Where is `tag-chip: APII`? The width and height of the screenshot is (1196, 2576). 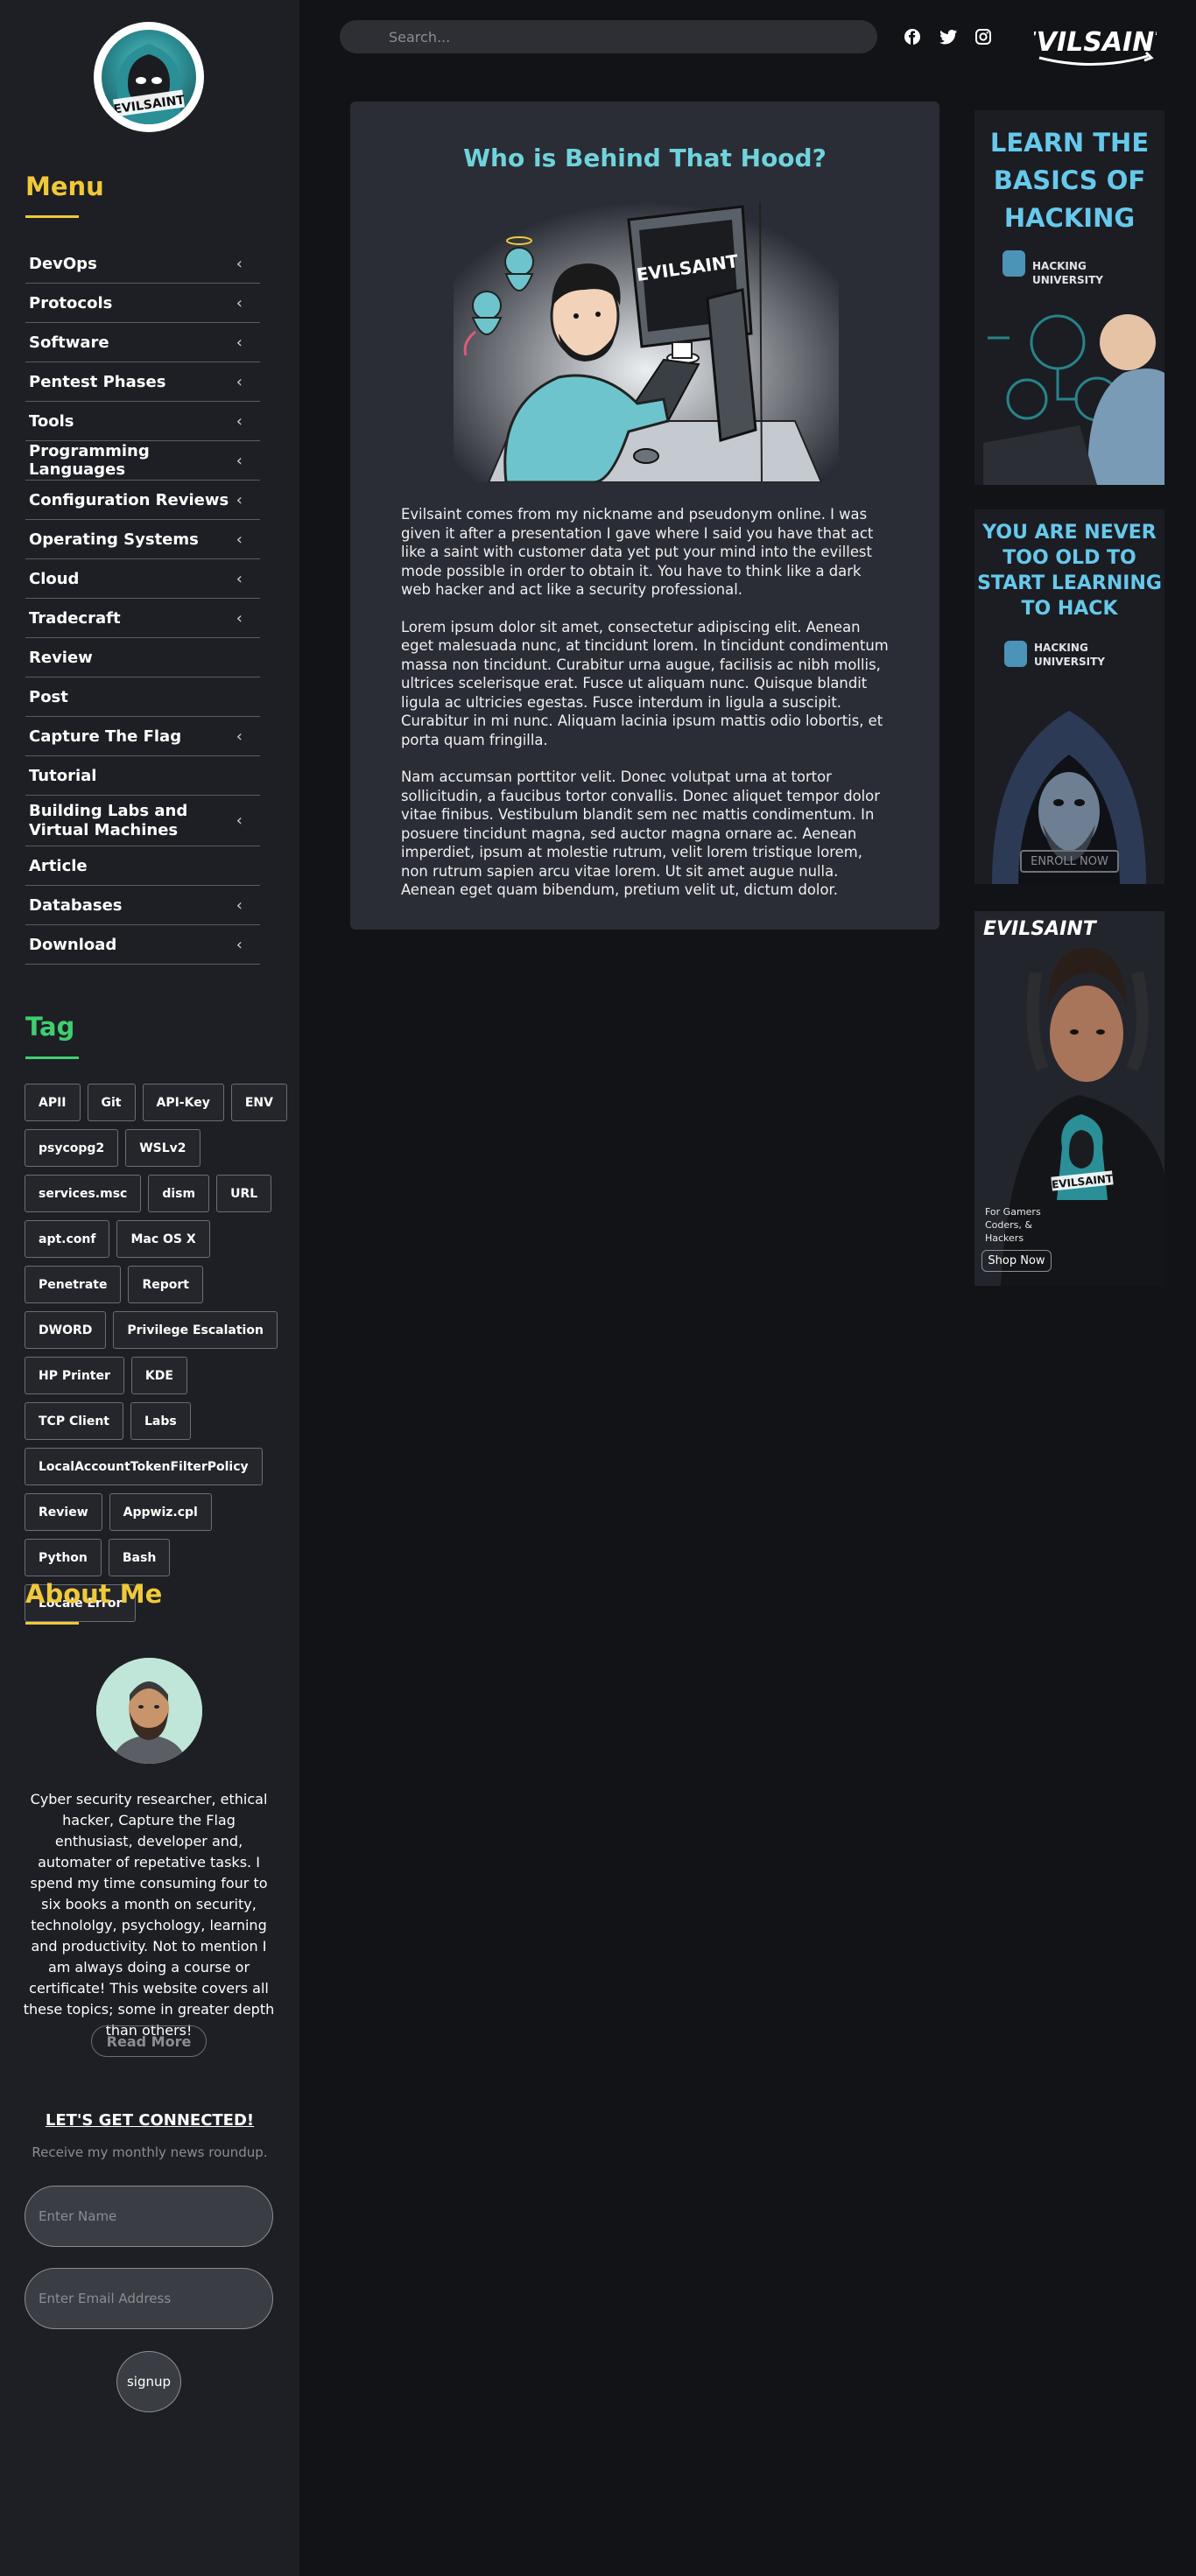 tag-chip: APII is located at coordinates (53, 1102).